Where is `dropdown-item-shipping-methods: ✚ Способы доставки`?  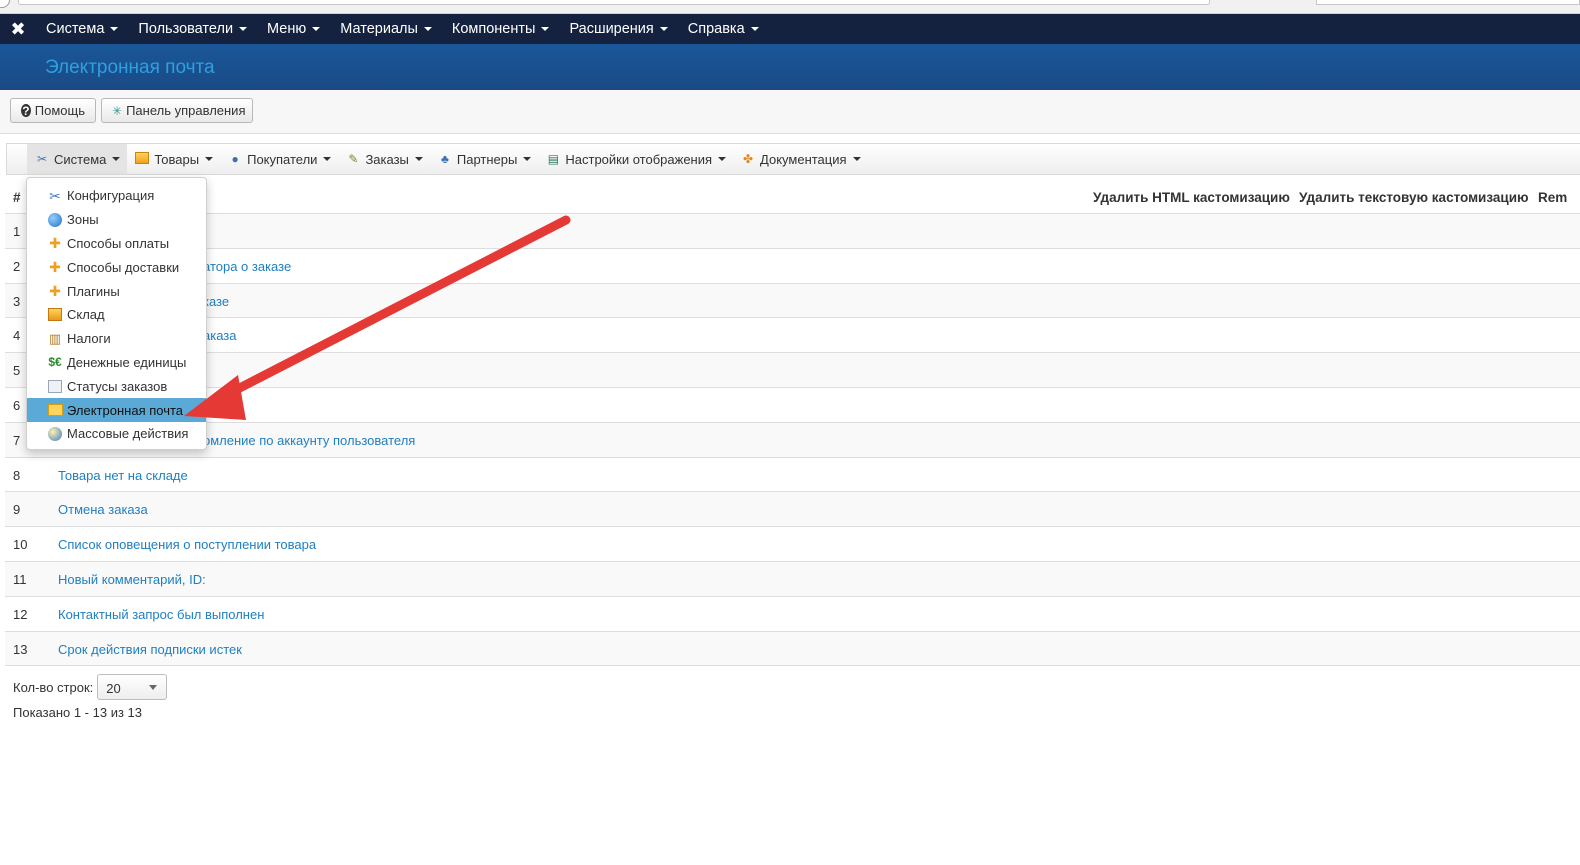
dropdown-item-shipping-methods: ✚ Способы доставки is located at coordinates (116, 267).